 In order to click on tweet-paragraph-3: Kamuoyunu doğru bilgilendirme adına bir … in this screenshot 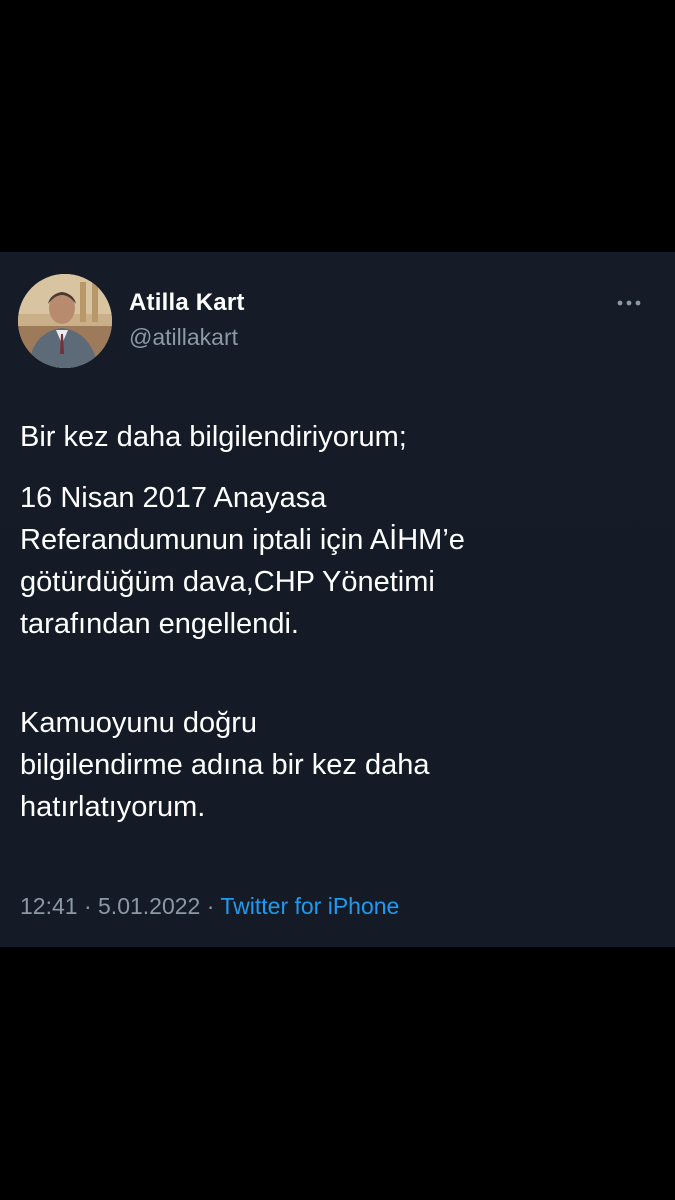, I will do `click(335, 765)`.